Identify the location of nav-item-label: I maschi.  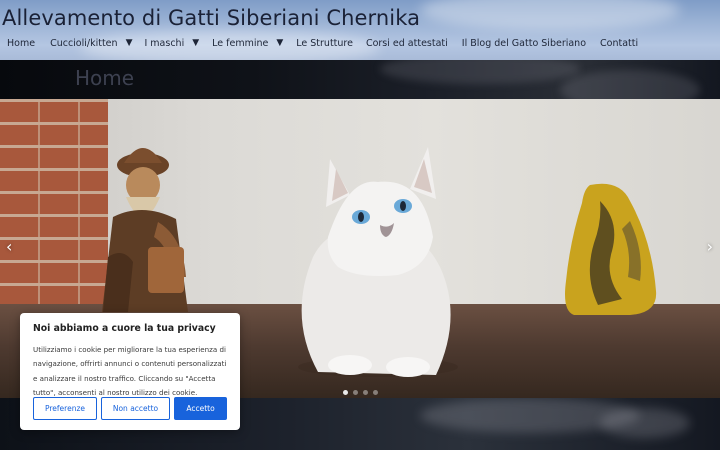
(164, 43).